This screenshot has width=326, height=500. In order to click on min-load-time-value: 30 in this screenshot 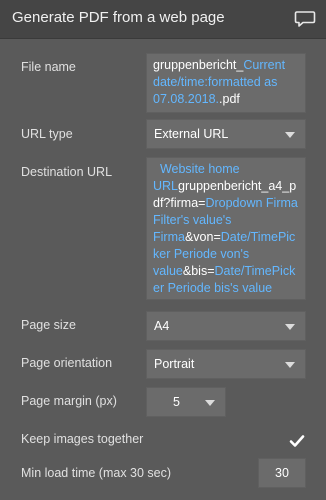, I will do `click(282, 473)`.